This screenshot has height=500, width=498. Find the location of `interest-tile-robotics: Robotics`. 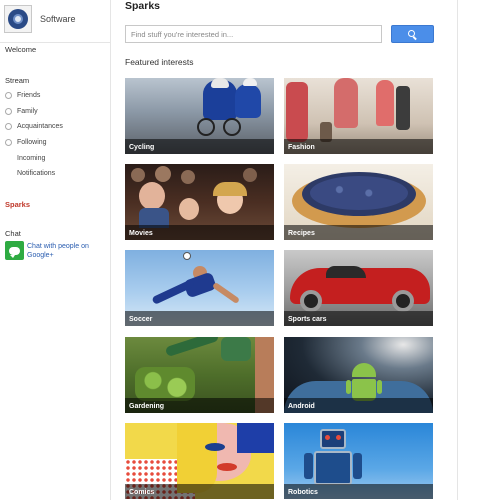

interest-tile-robotics: Robotics is located at coordinates (358, 461).